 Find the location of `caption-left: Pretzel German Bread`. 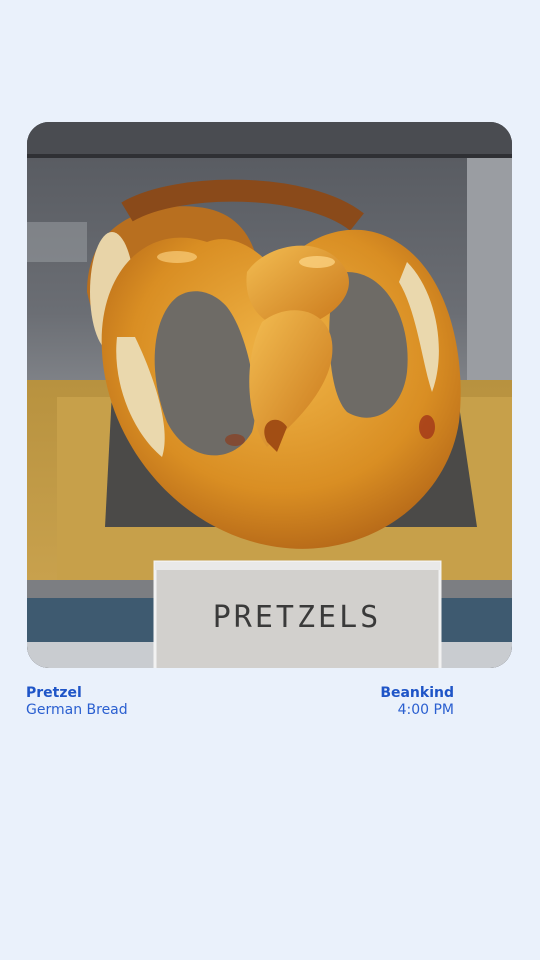

caption-left: Pretzel German Bread is located at coordinates (77, 701).